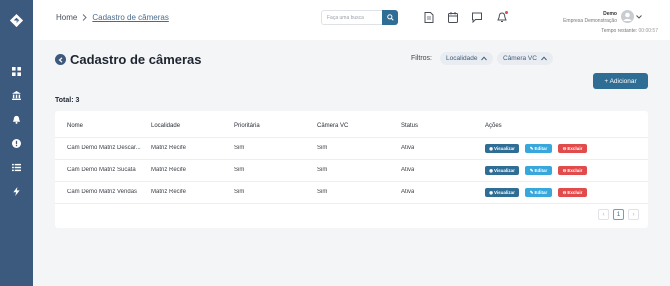 The width and height of the screenshot is (670, 286). I want to click on filter-camera-vc: Câmera VC, so click(525, 58).